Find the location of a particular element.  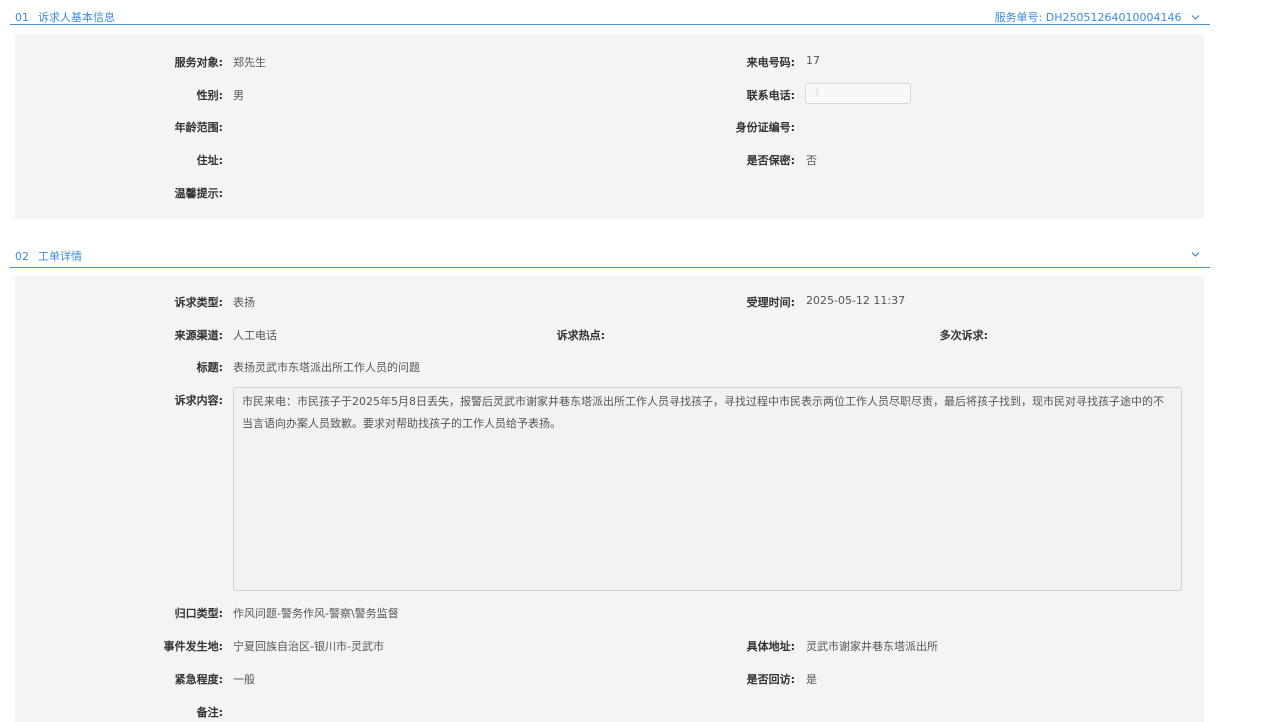

remark-label: 备注: is located at coordinates (209, 712).